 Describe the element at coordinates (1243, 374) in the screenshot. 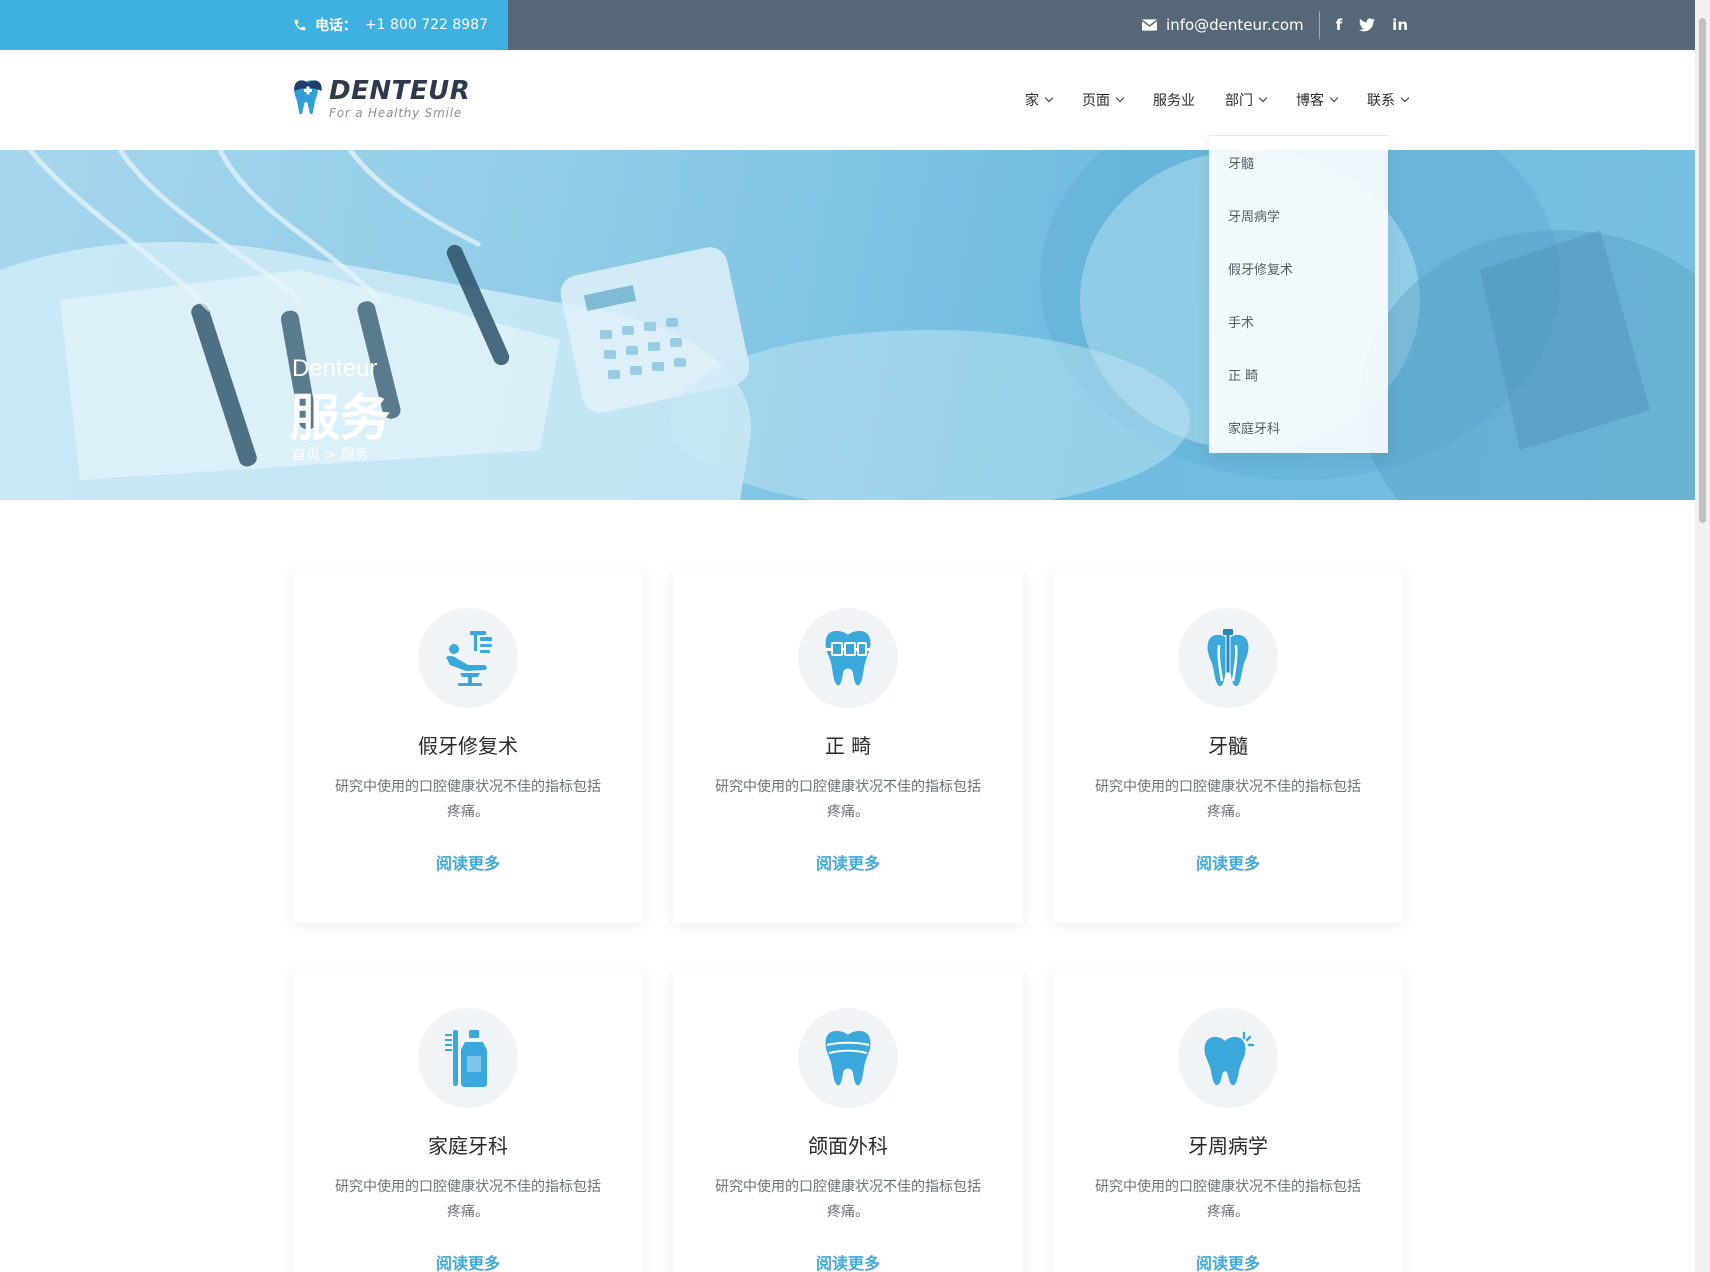

I see `dropdown-item-orthodontics: 正 畸` at that location.